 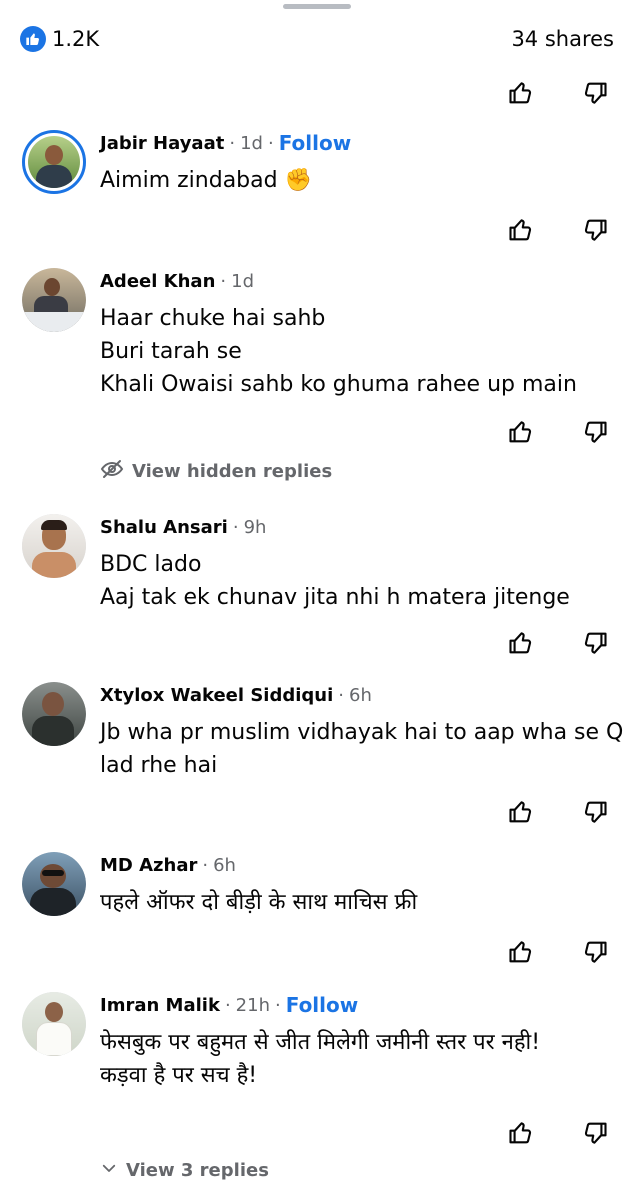 What do you see at coordinates (317, 39) in the screenshot?
I see `post-stats: 1.2K 34 shares` at bounding box center [317, 39].